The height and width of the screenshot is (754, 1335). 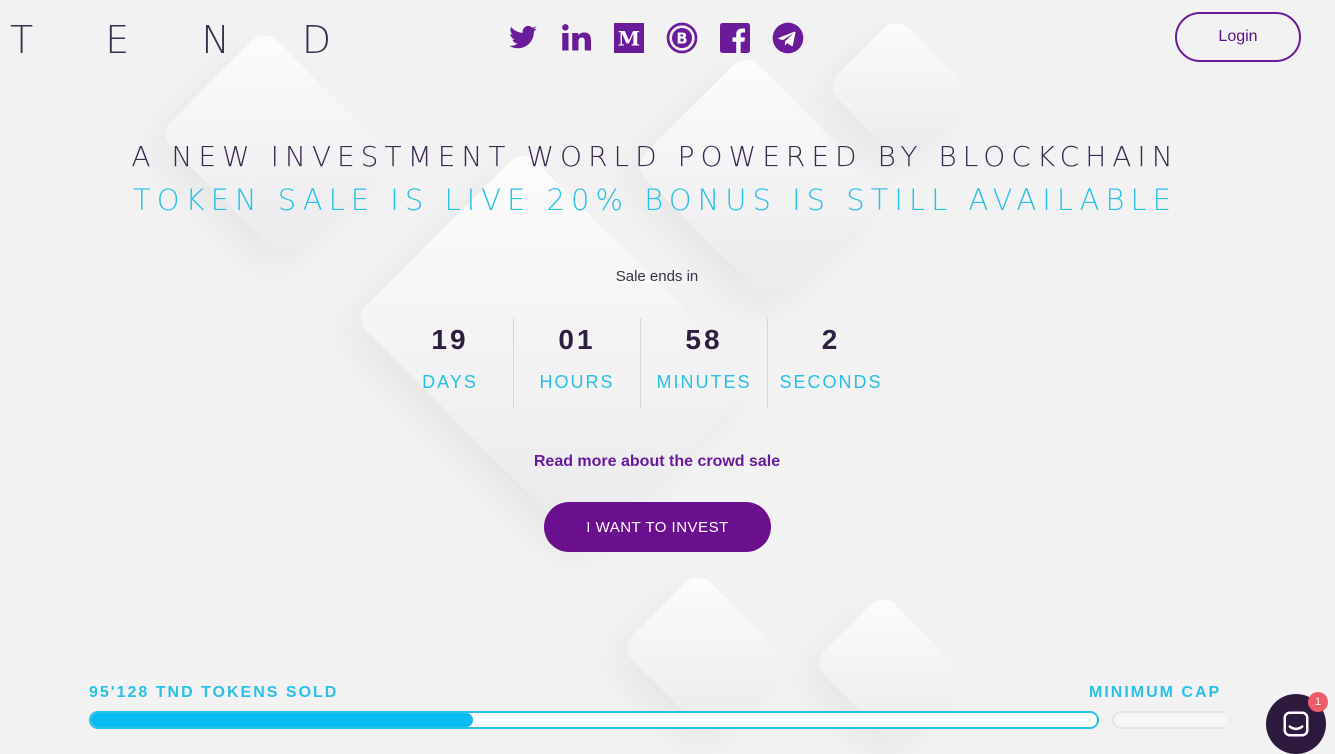 What do you see at coordinates (655, 38) in the screenshot?
I see `social-links: M B` at bounding box center [655, 38].